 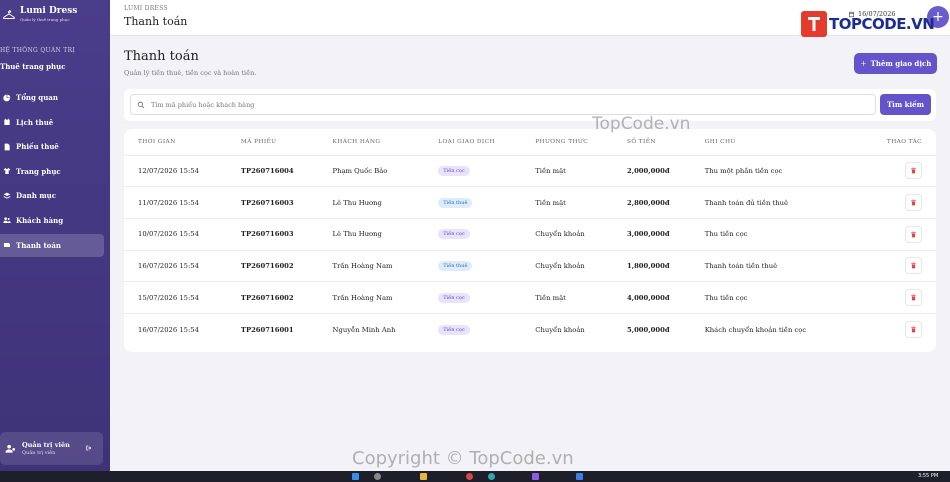 What do you see at coordinates (651, 265) in the screenshot?
I see `cell-amount: 1,800,000đ` at bounding box center [651, 265].